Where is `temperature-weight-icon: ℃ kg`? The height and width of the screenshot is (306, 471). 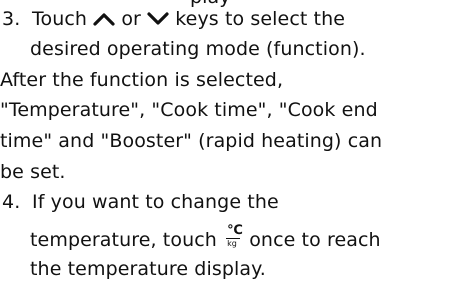 temperature-weight-icon: ℃ kg is located at coordinates (234, 236).